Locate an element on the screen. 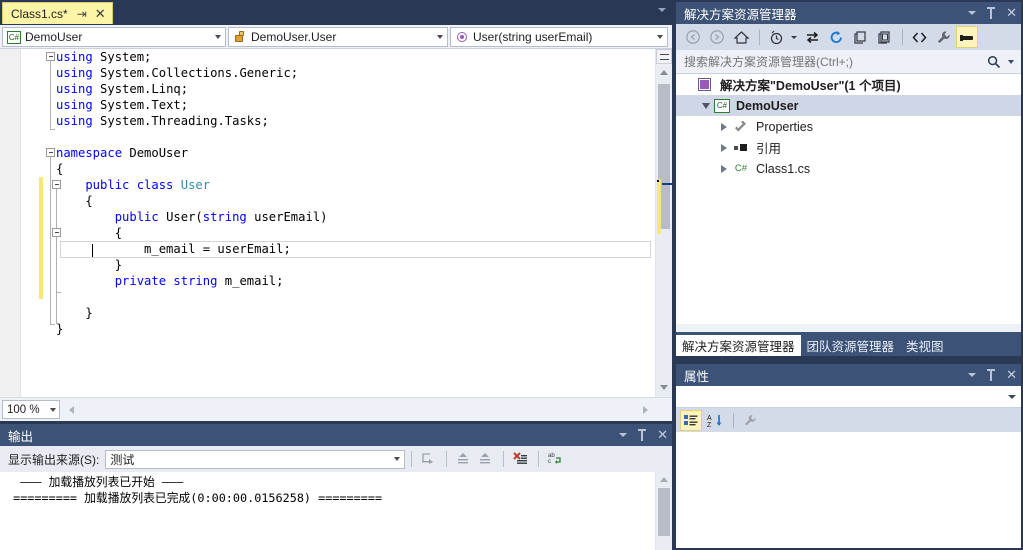  sync-with-active-document-button is located at coordinates (812, 37).